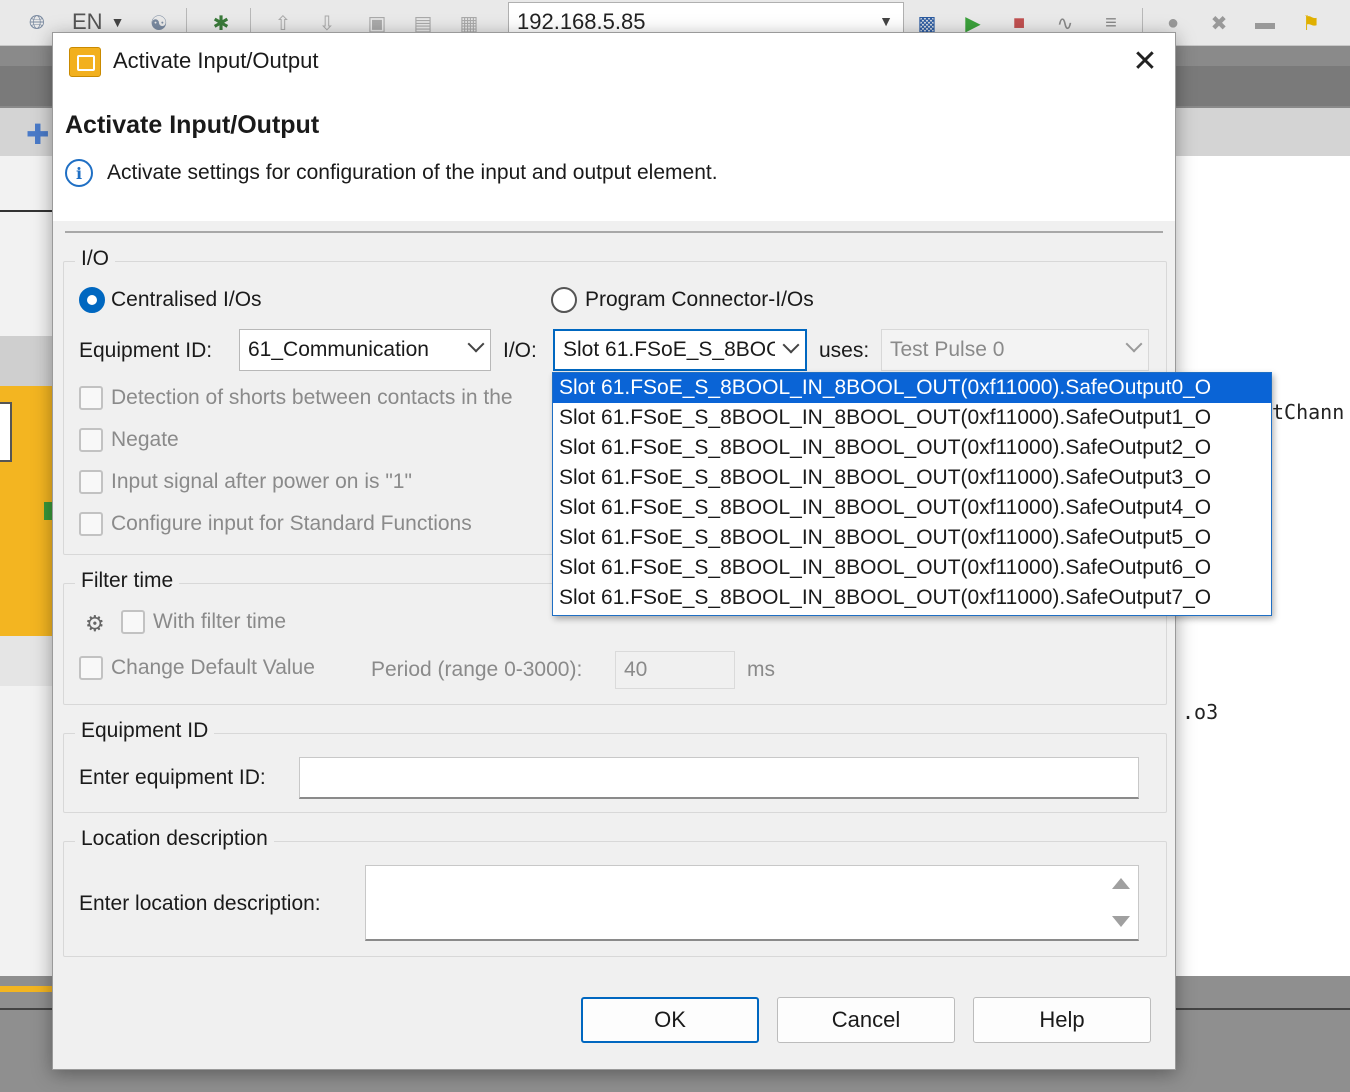  What do you see at coordinates (91, 668) in the screenshot?
I see `change-default-value-checkbox` at bounding box center [91, 668].